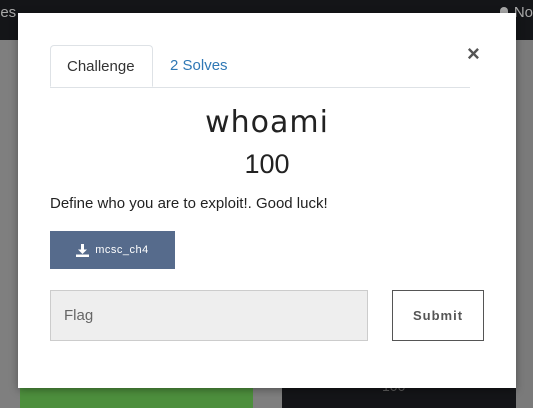  I want to click on file-download-button: mcsc_ch4, so click(112, 250).